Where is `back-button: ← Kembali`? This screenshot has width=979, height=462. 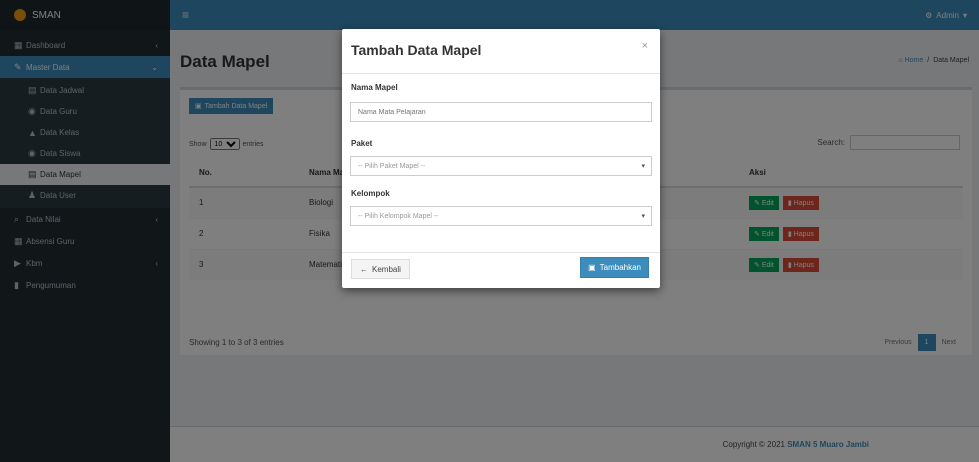 back-button: ← Kembali is located at coordinates (380, 269).